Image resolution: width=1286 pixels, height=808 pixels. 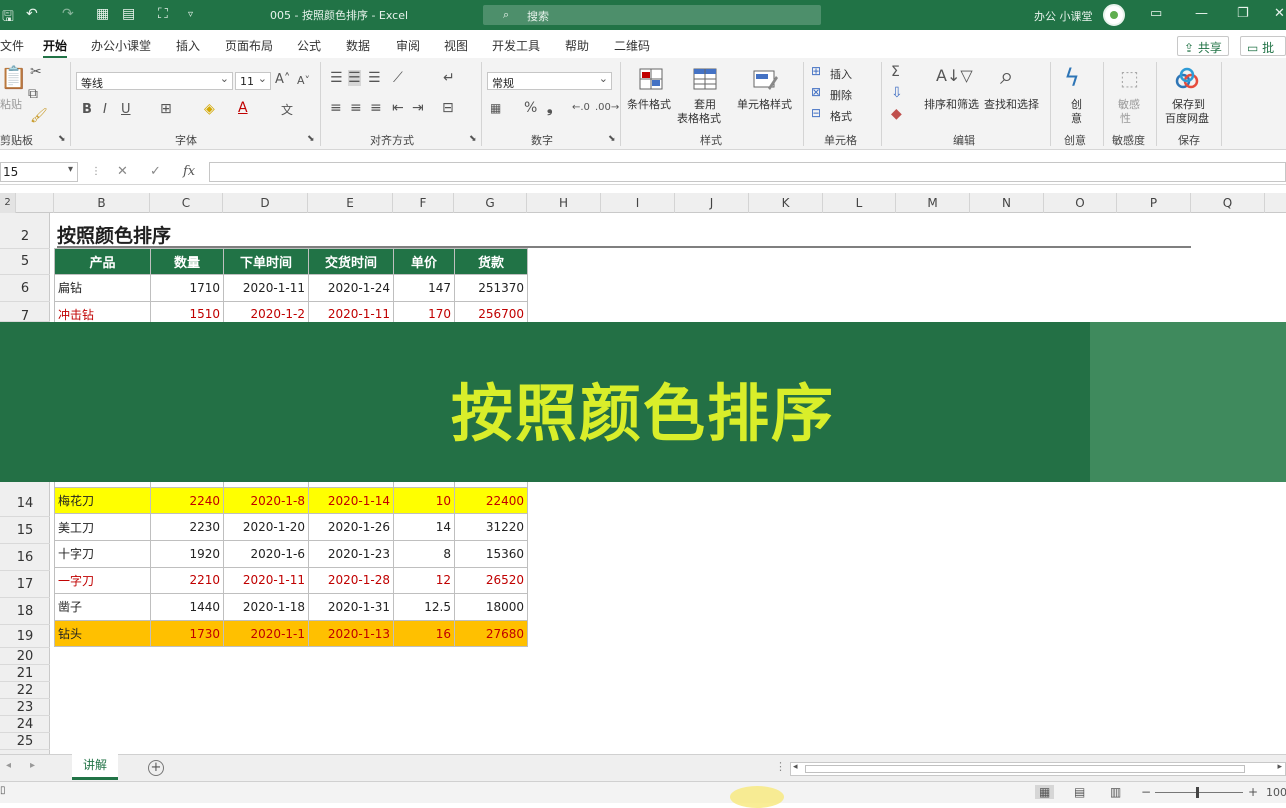 I want to click on format-cells-icon: ⊟, so click(x=816, y=113).